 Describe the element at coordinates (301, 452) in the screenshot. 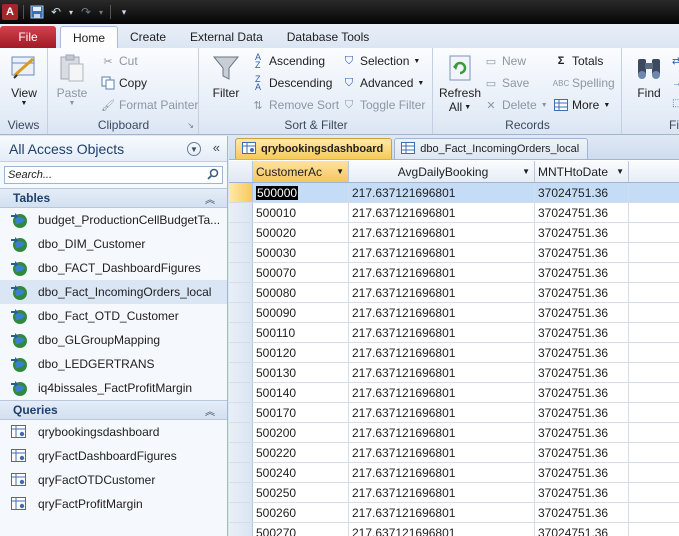

I see `table-cell: 500220` at that location.